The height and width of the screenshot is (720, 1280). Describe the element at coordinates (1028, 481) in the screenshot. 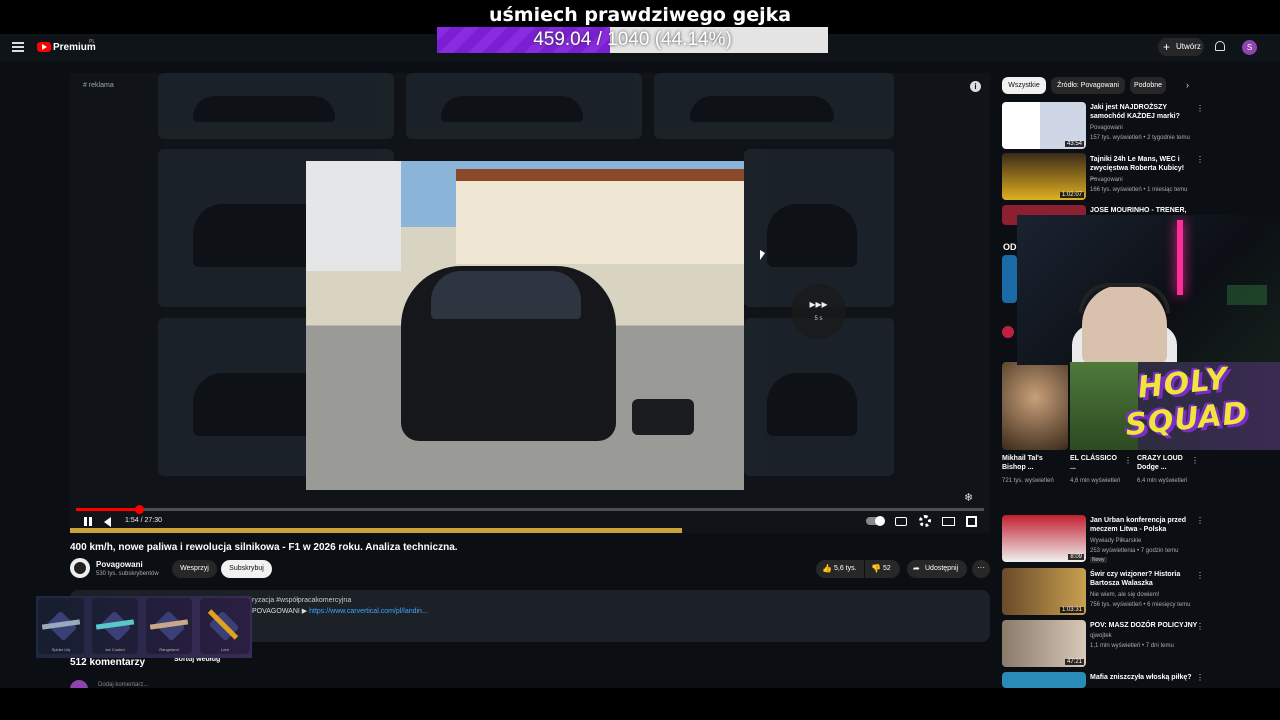

I see `short-meta: 721 tys. wyświetleń` at that location.